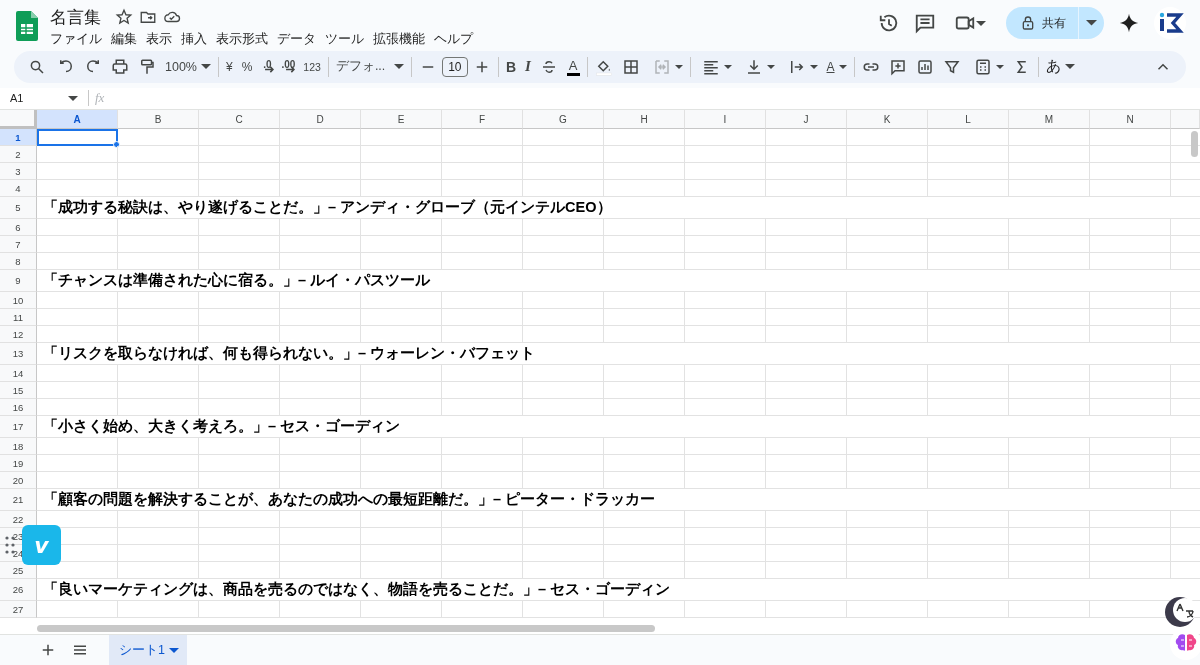 This screenshot has width=1200, height=665. Describe the element at coordinates (457, 39) in the screenshot. I see `menu-item: ヘルプ` at that location.